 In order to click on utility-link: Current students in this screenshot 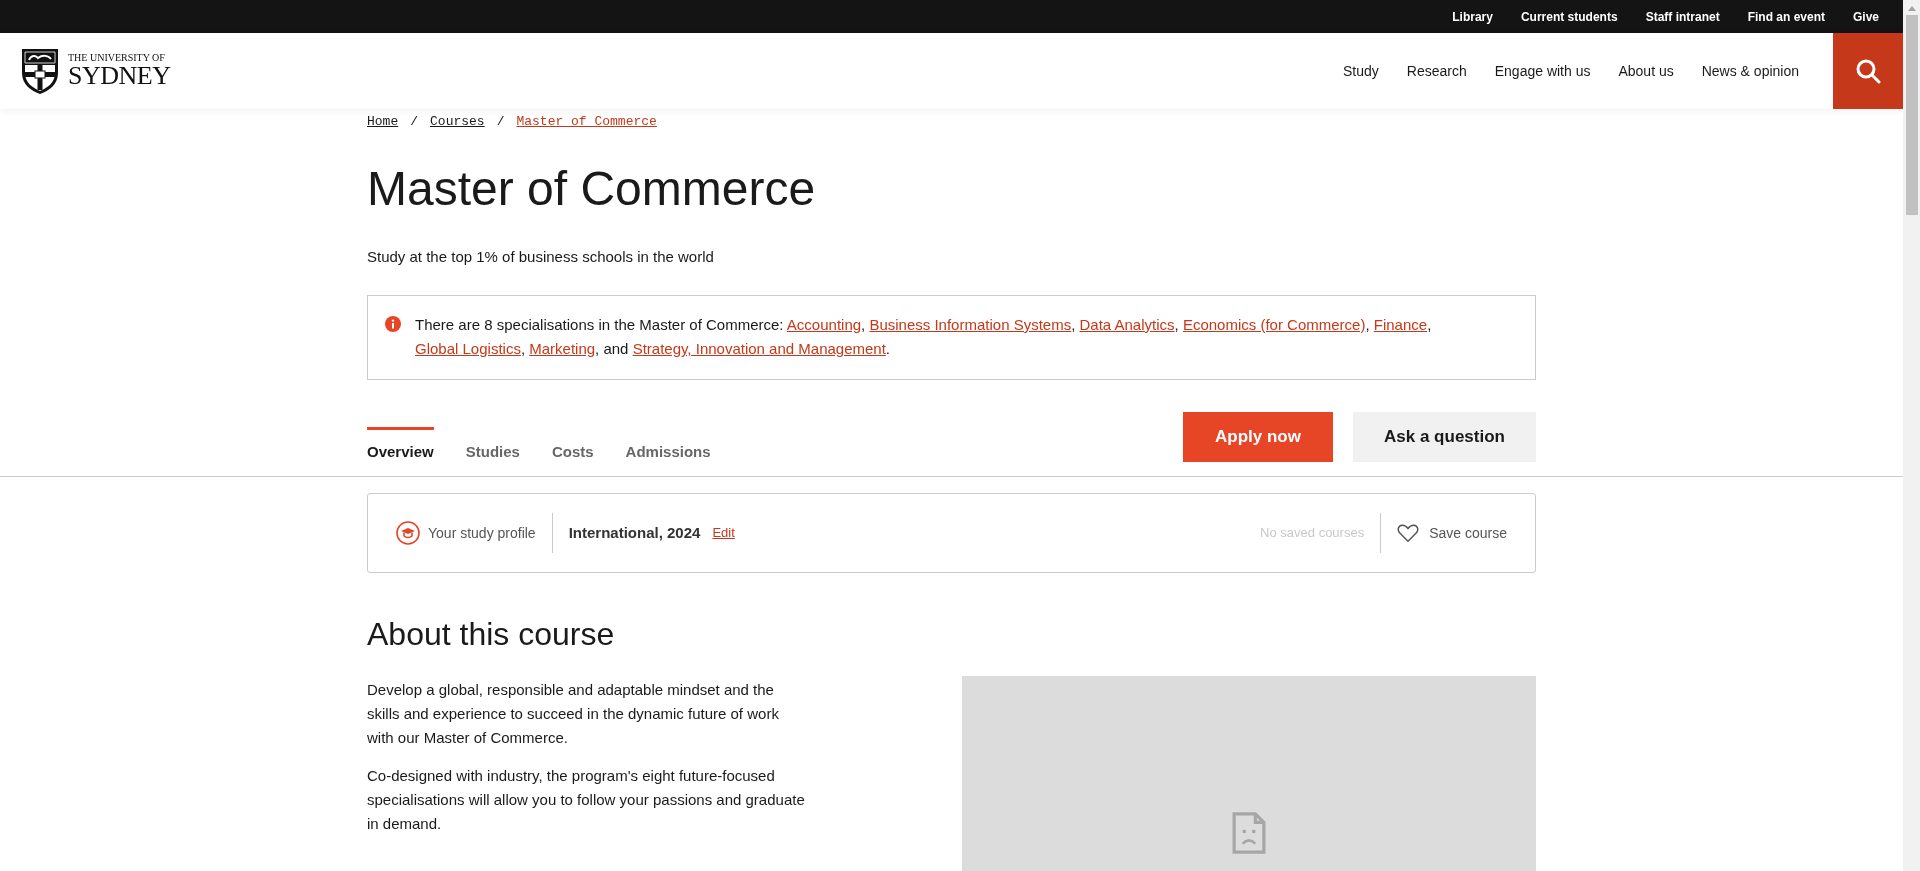, I will do `click(1569, 16)`.